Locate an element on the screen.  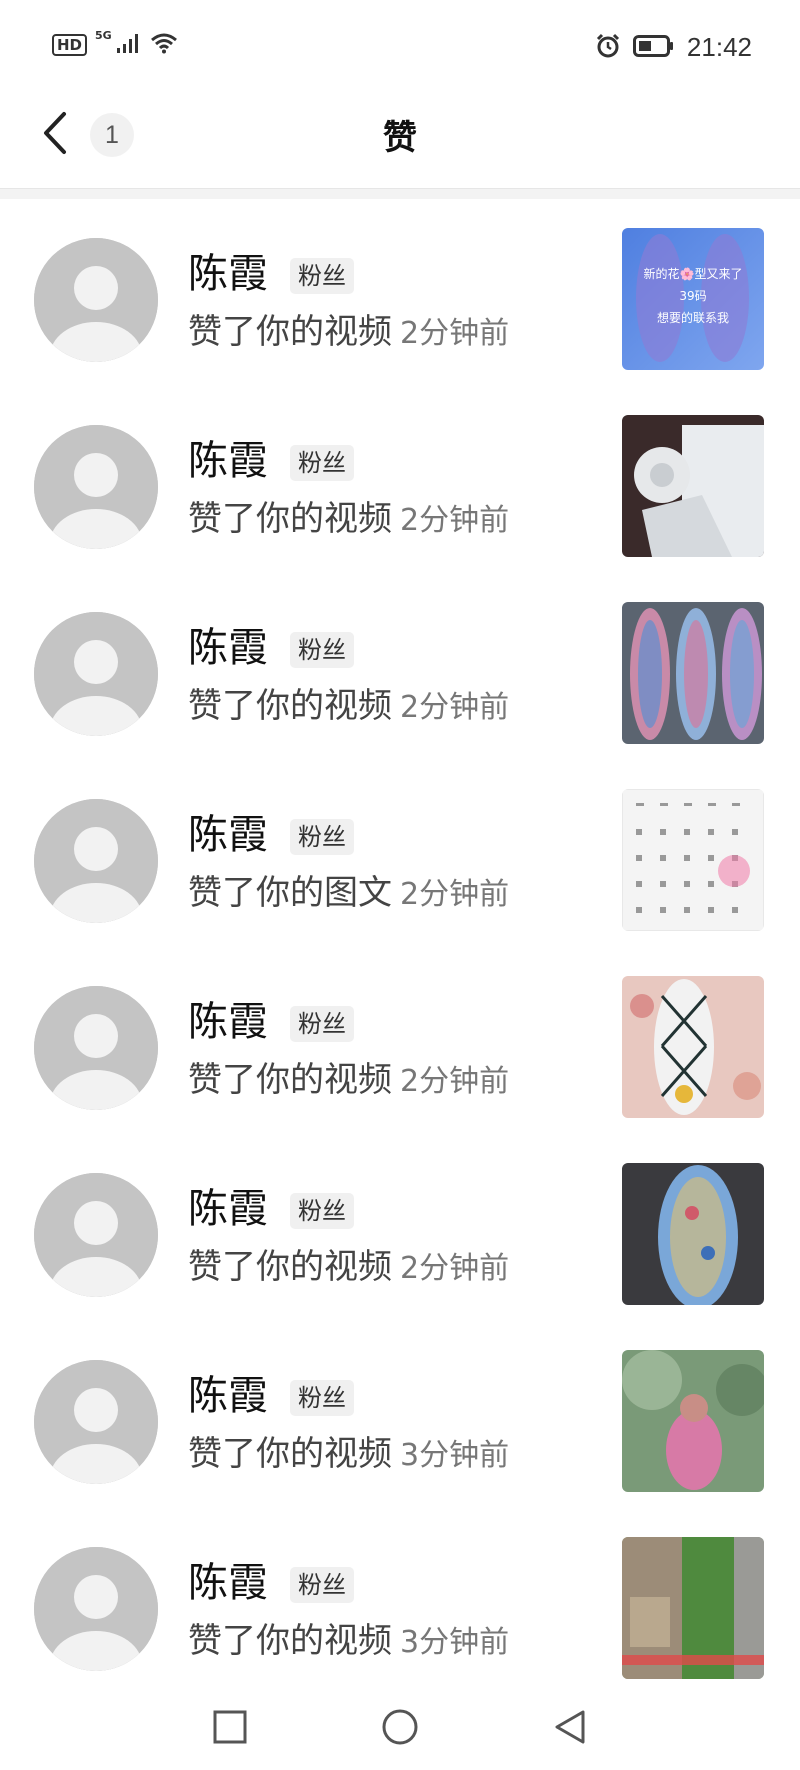
home-button is located at coordinates (400, 1727).